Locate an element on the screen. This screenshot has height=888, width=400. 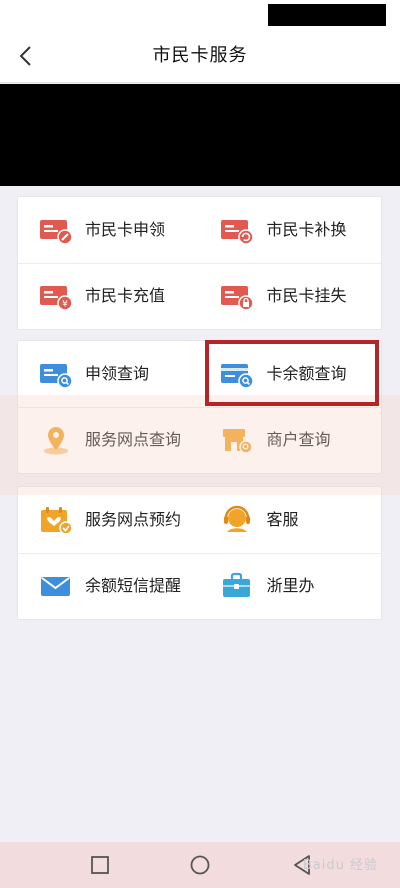
menu-item-balance-sms: 余额短信提醒 is located at coordinates (109, 586).